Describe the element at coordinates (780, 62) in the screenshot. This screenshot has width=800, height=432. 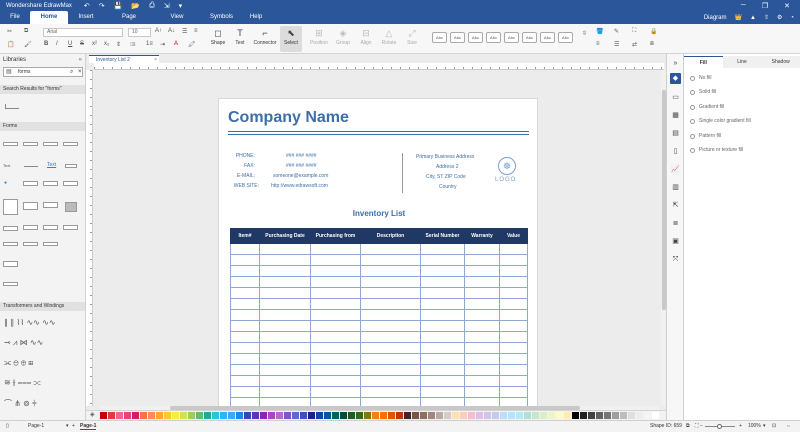
I see `tab-shadow: Shadow` at that location.